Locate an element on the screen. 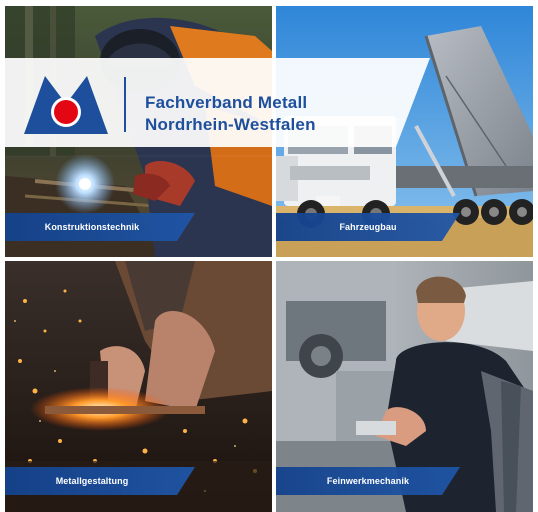  brand-divider is located at coordinates (125, 104).